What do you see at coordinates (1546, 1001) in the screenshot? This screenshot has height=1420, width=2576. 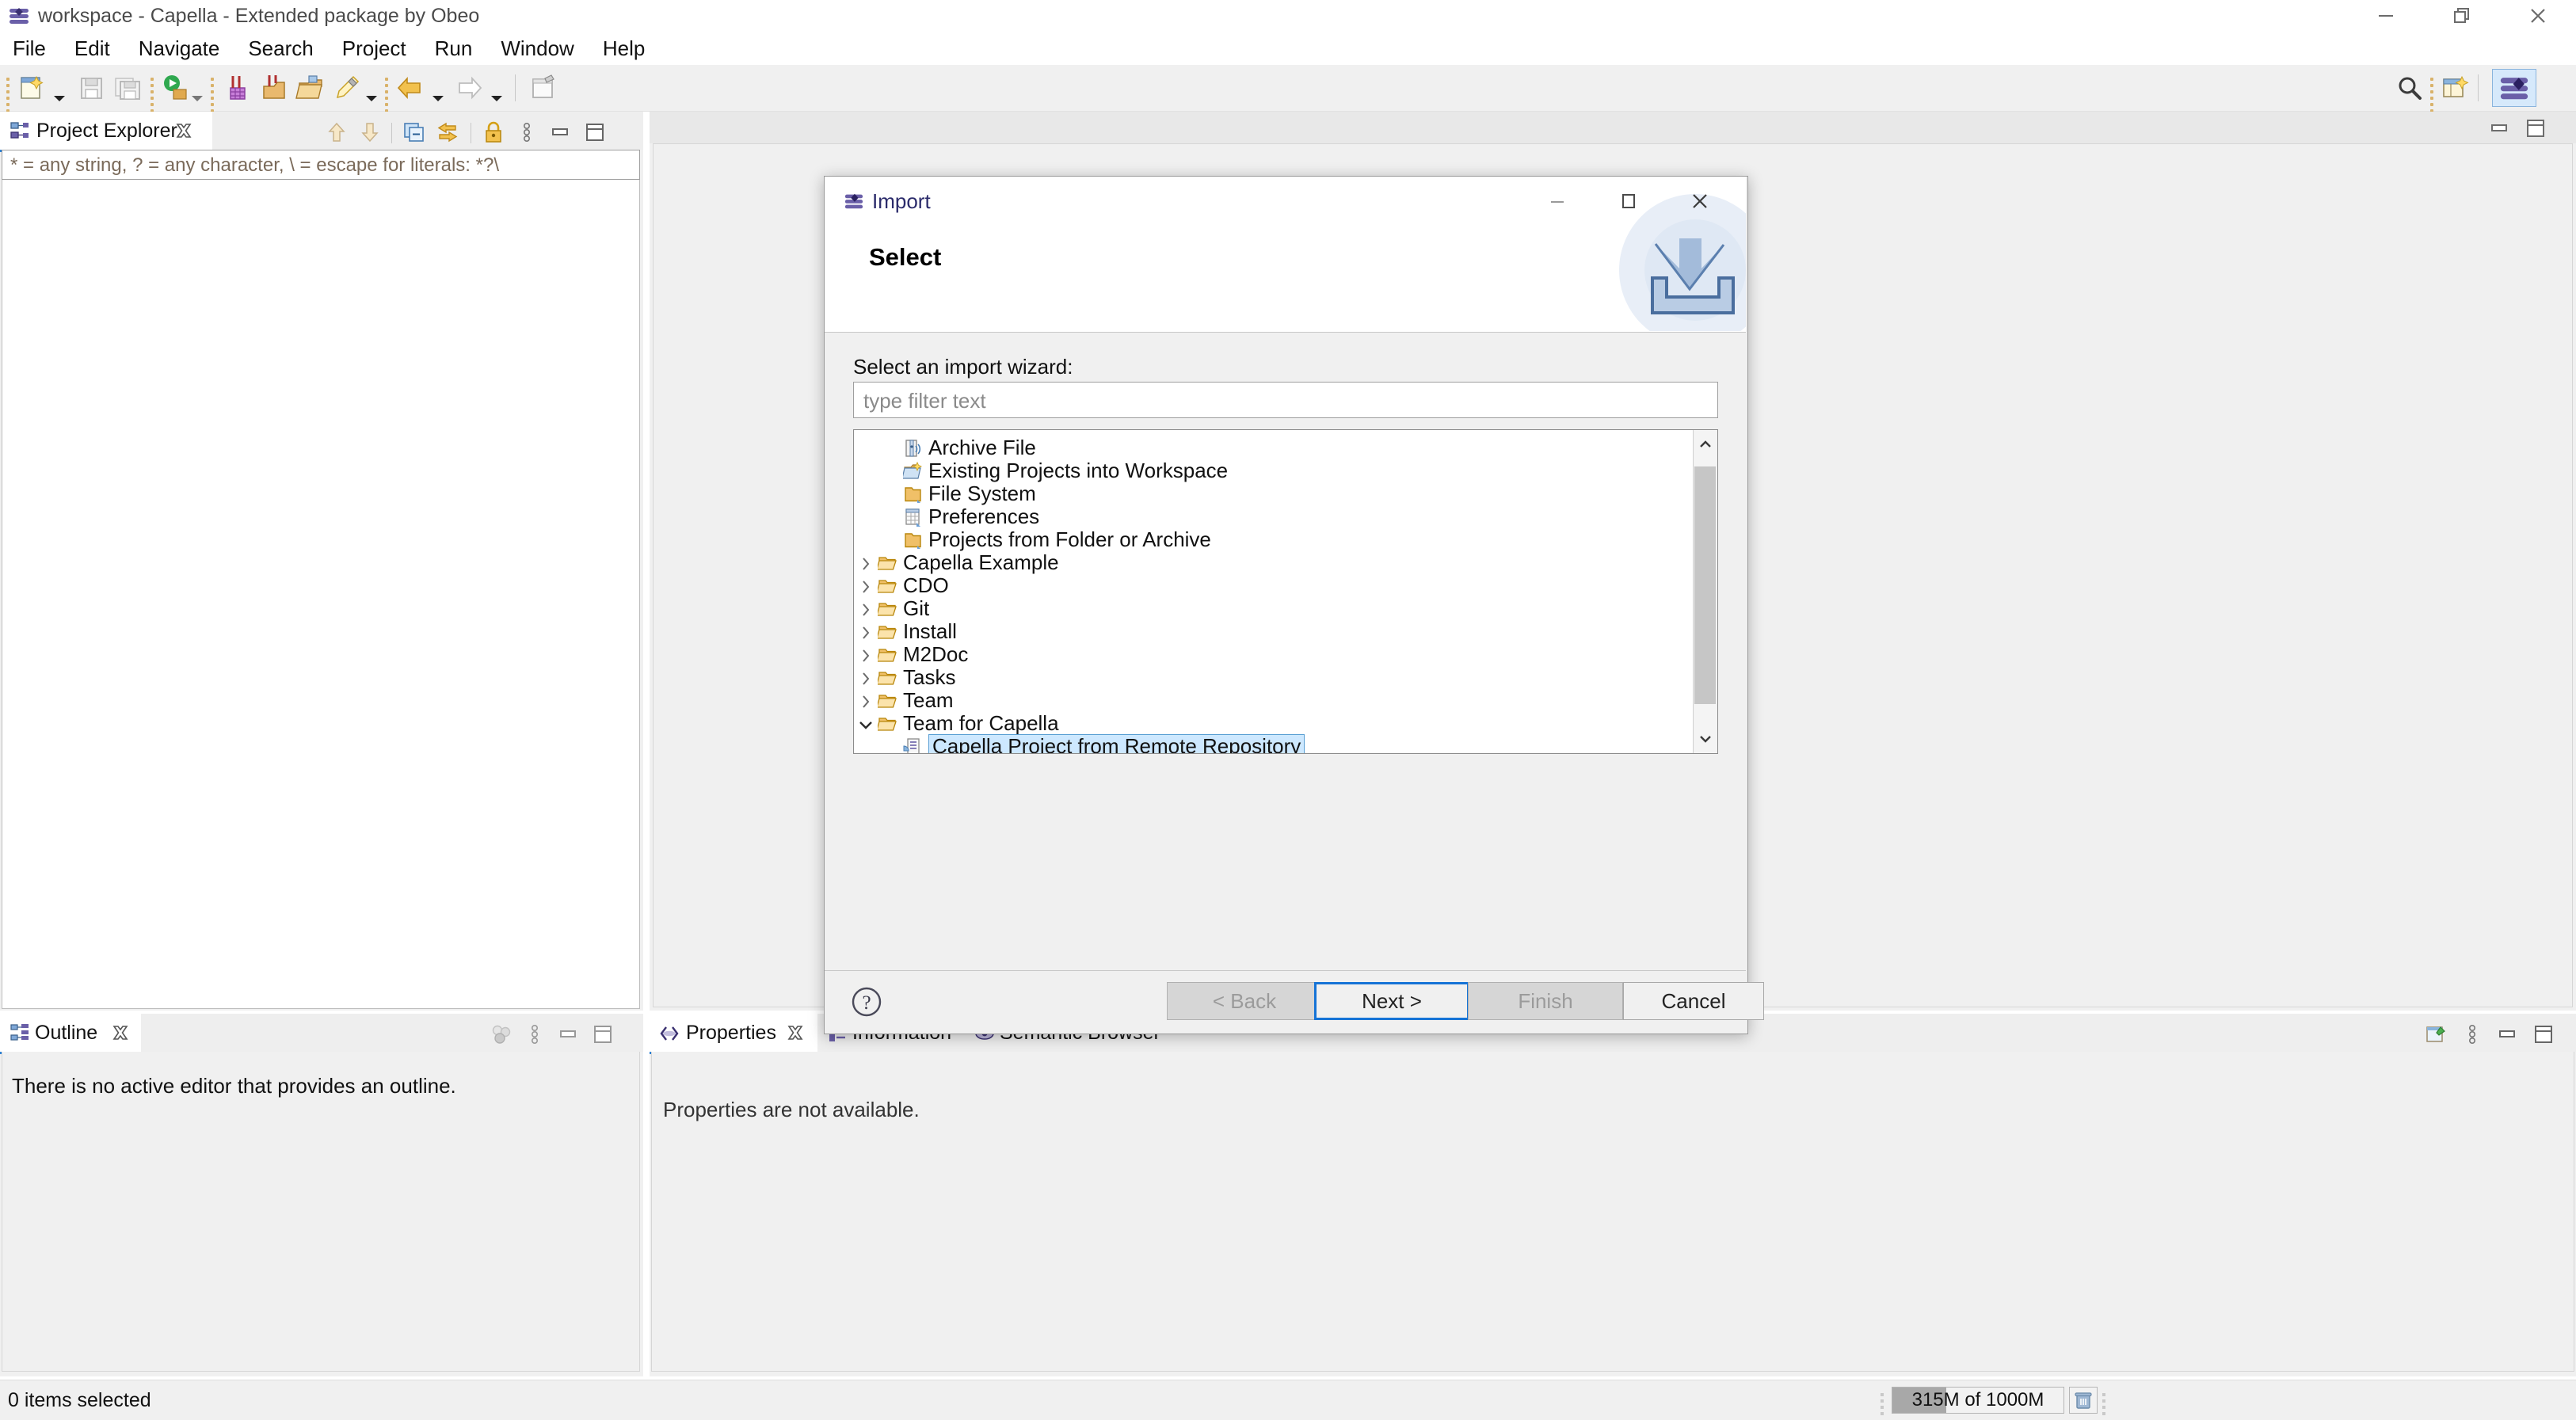 I see `finish-button: Finish` at bounding box center [1546, 1001].